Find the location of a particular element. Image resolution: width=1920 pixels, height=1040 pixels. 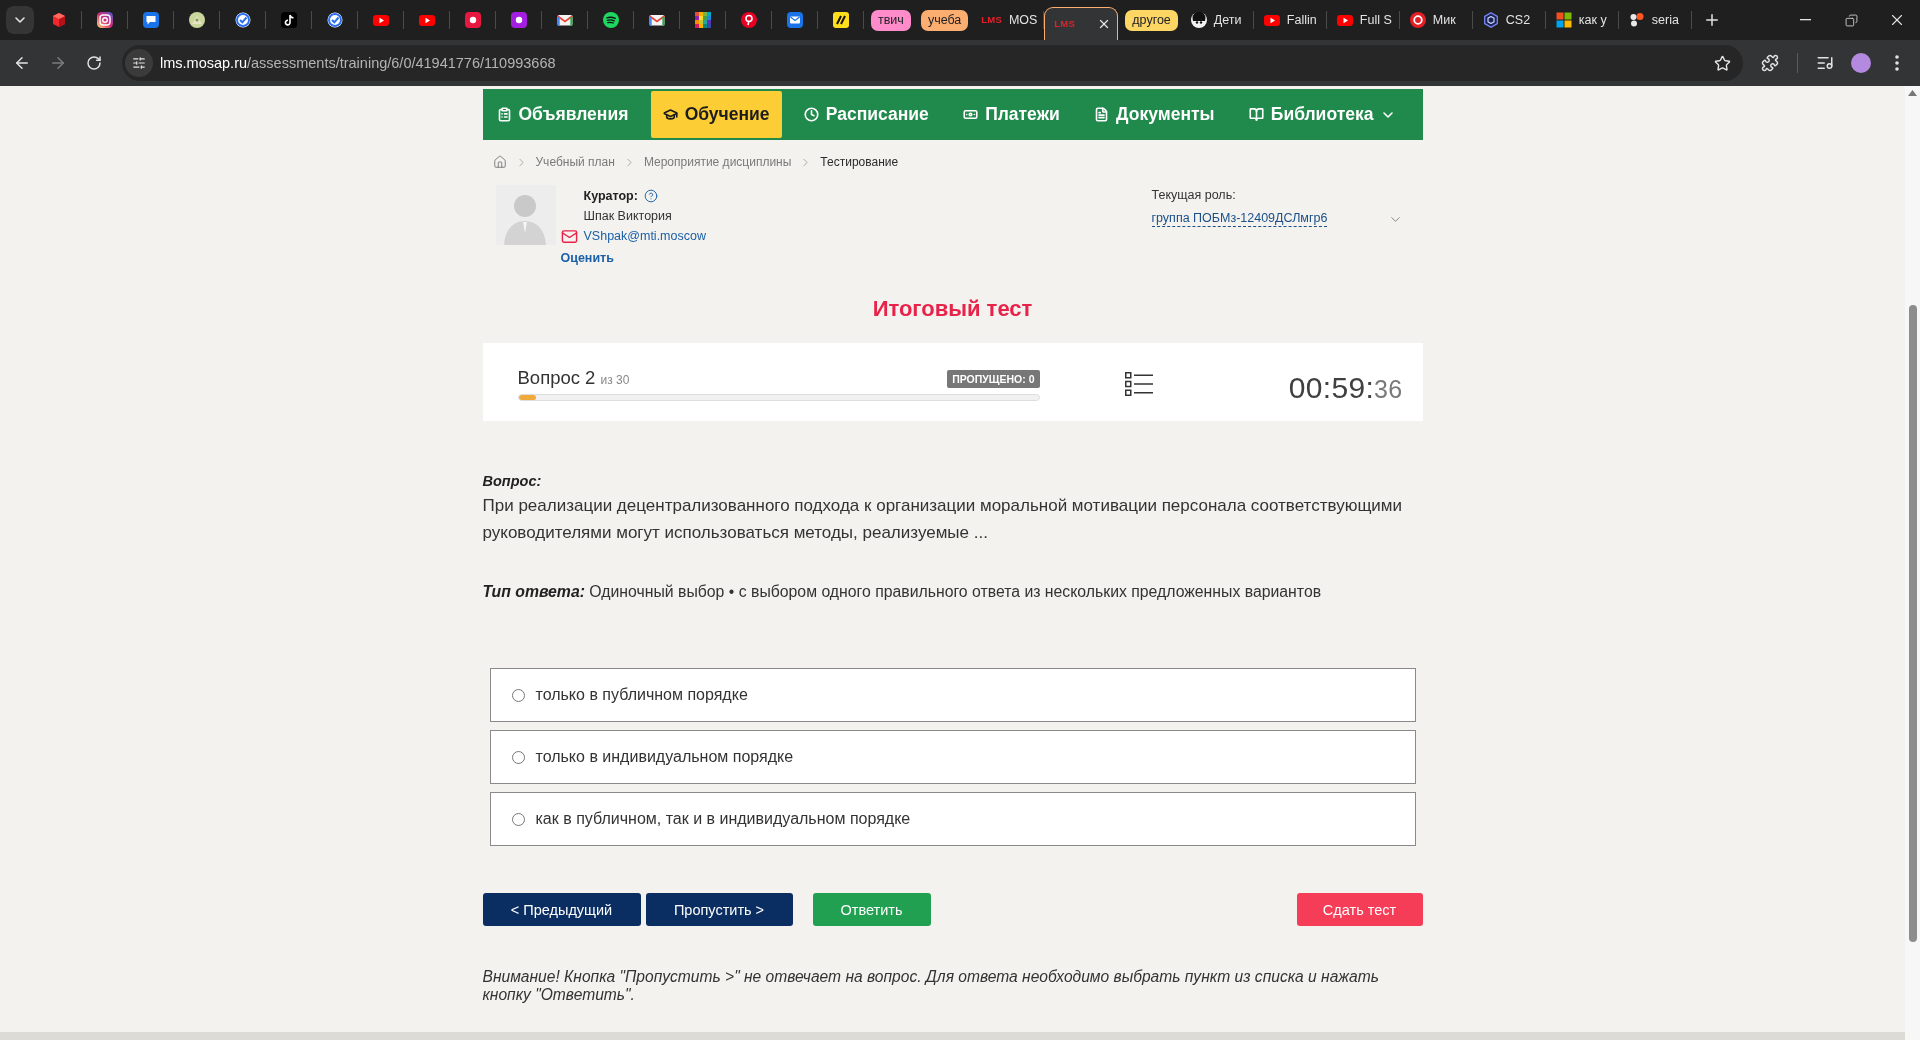

tab-search-button is located at coordinates (20, 20).